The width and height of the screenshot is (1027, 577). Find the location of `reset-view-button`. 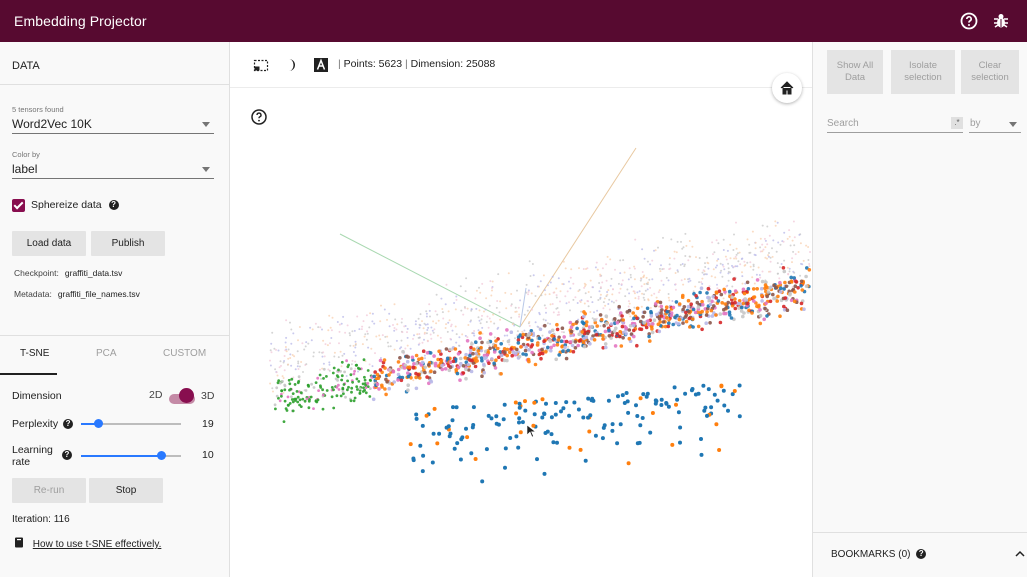

reset-view-button is located at coordinates (787, 88).